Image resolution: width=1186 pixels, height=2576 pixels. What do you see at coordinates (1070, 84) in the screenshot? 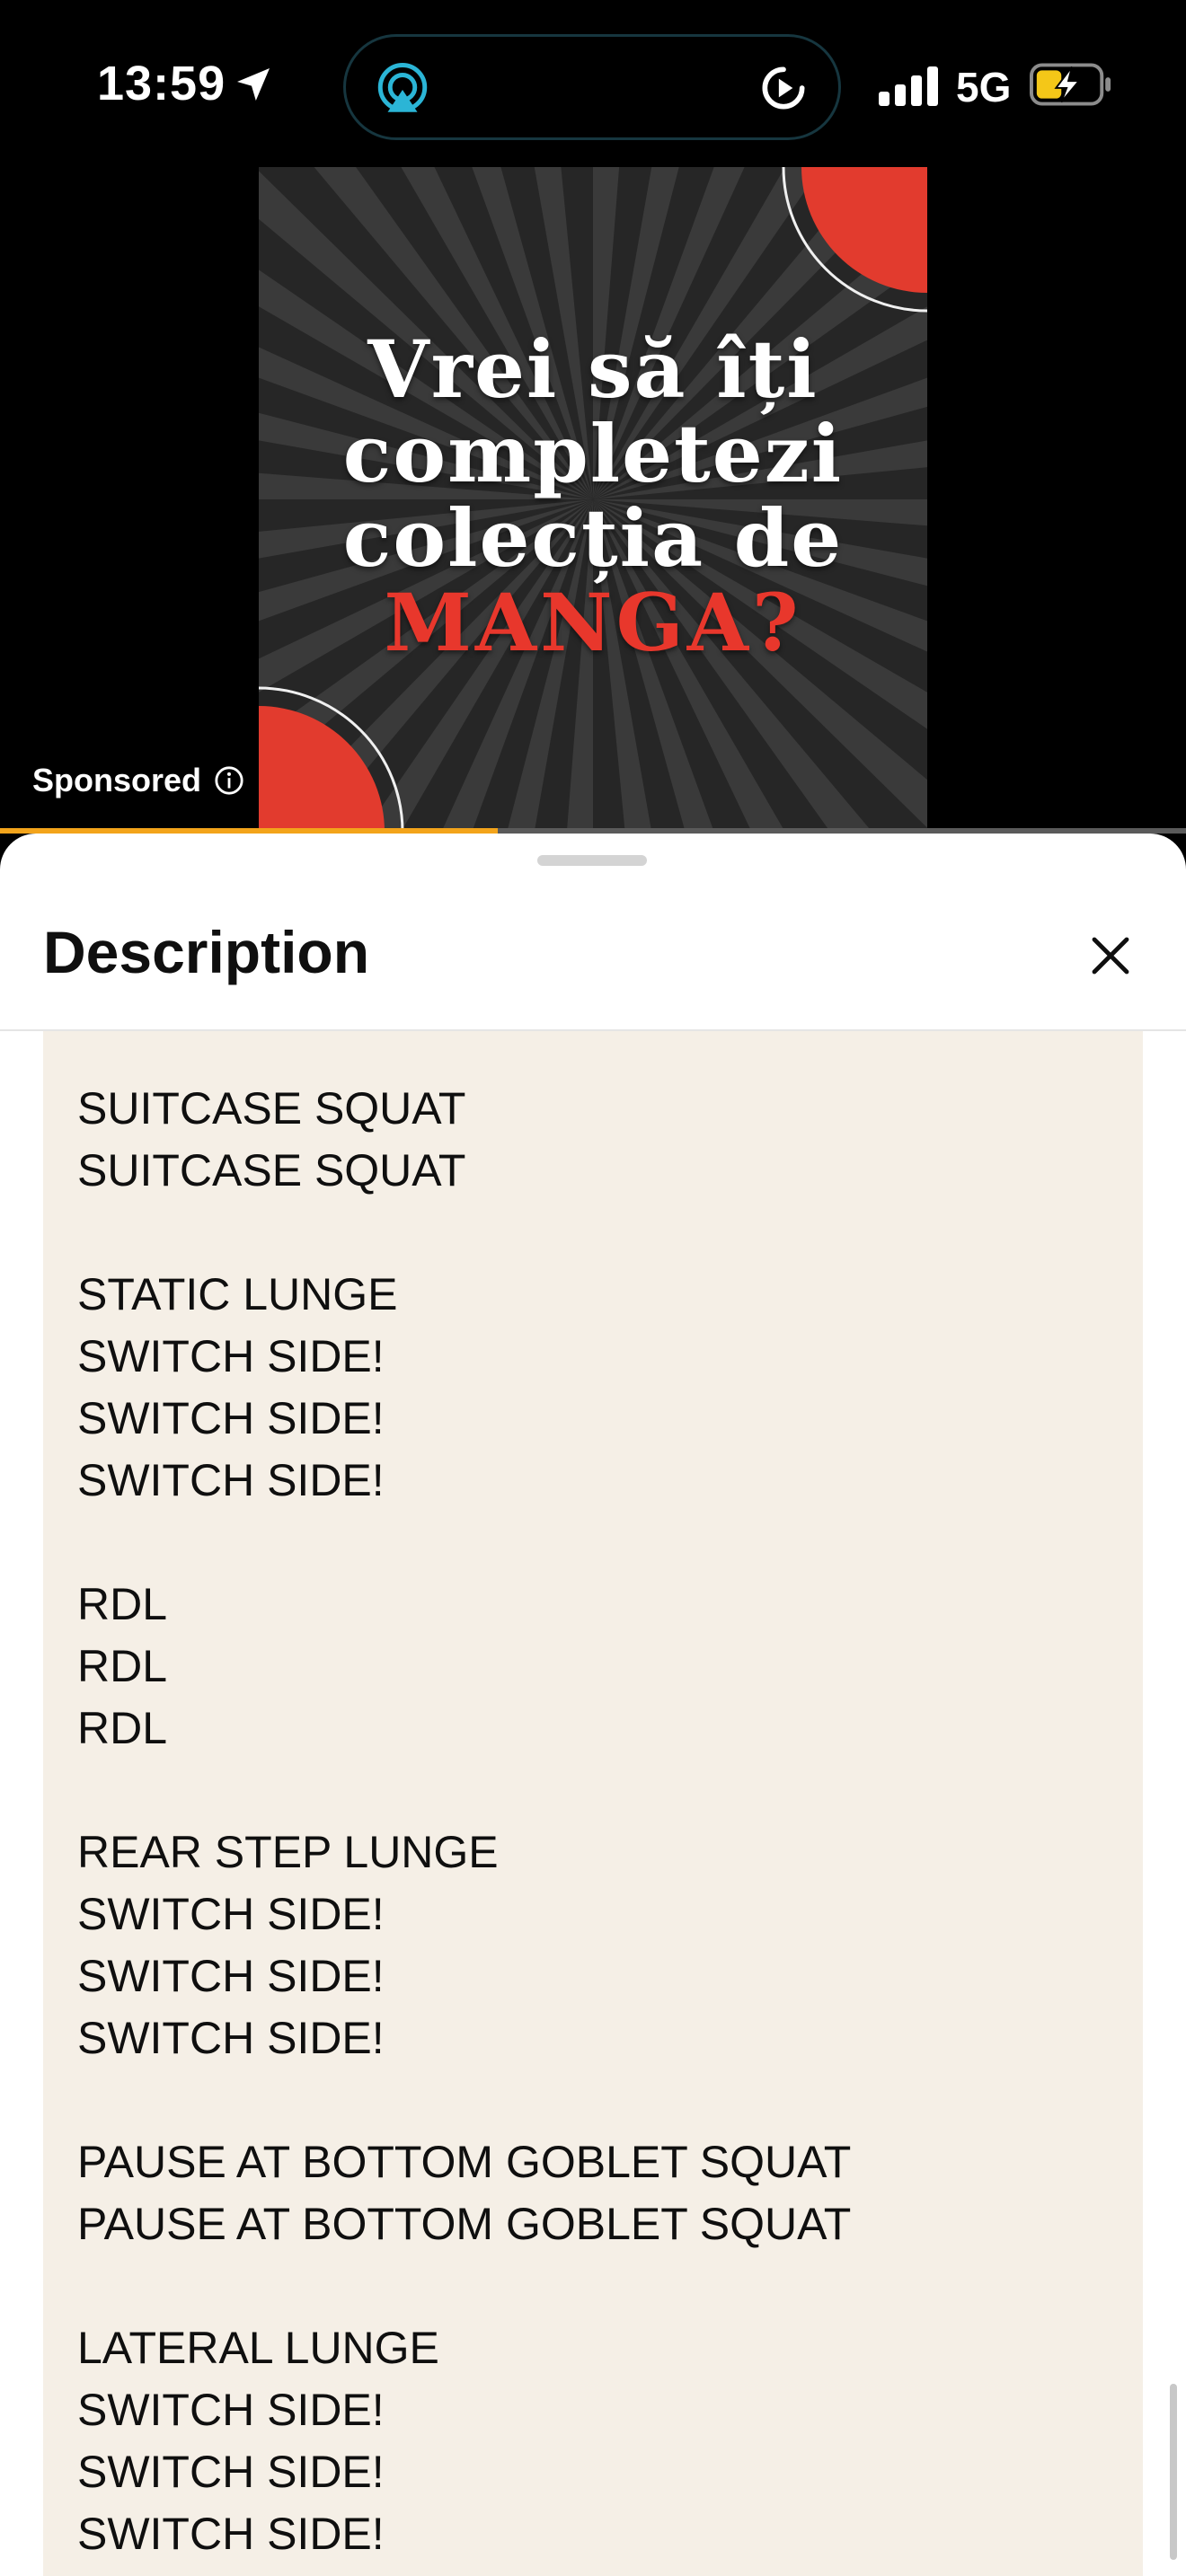
I see `battery-charging-icon` at bounding box center [1070, 84].